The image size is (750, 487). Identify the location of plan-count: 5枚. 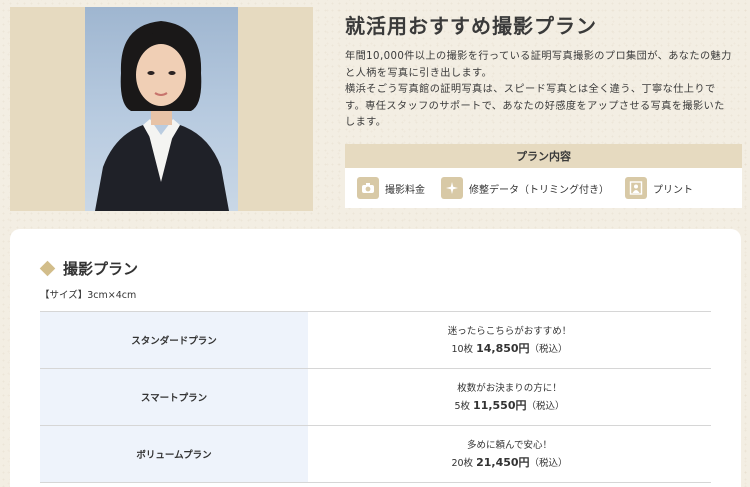
(462, 406).